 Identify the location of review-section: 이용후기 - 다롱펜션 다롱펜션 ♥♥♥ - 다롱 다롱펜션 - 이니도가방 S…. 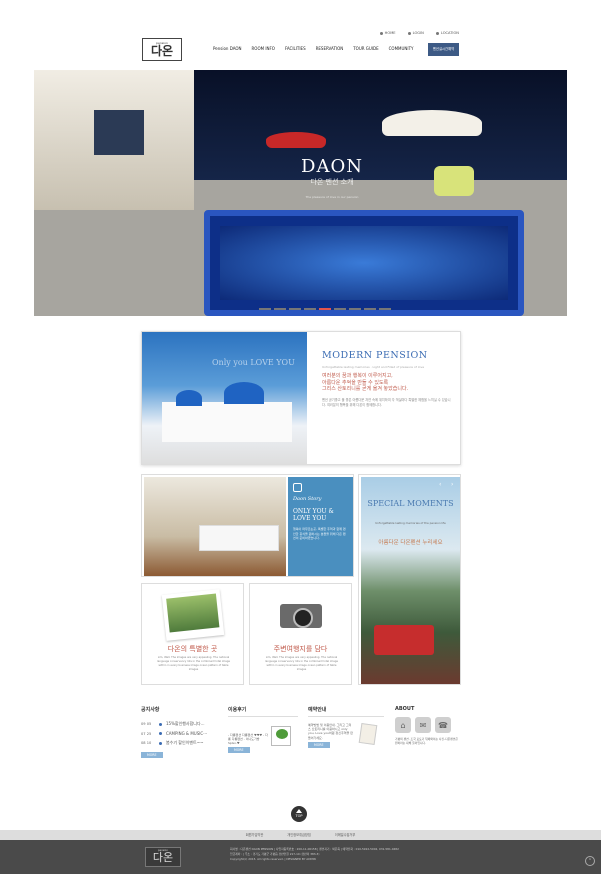
(263, 729).